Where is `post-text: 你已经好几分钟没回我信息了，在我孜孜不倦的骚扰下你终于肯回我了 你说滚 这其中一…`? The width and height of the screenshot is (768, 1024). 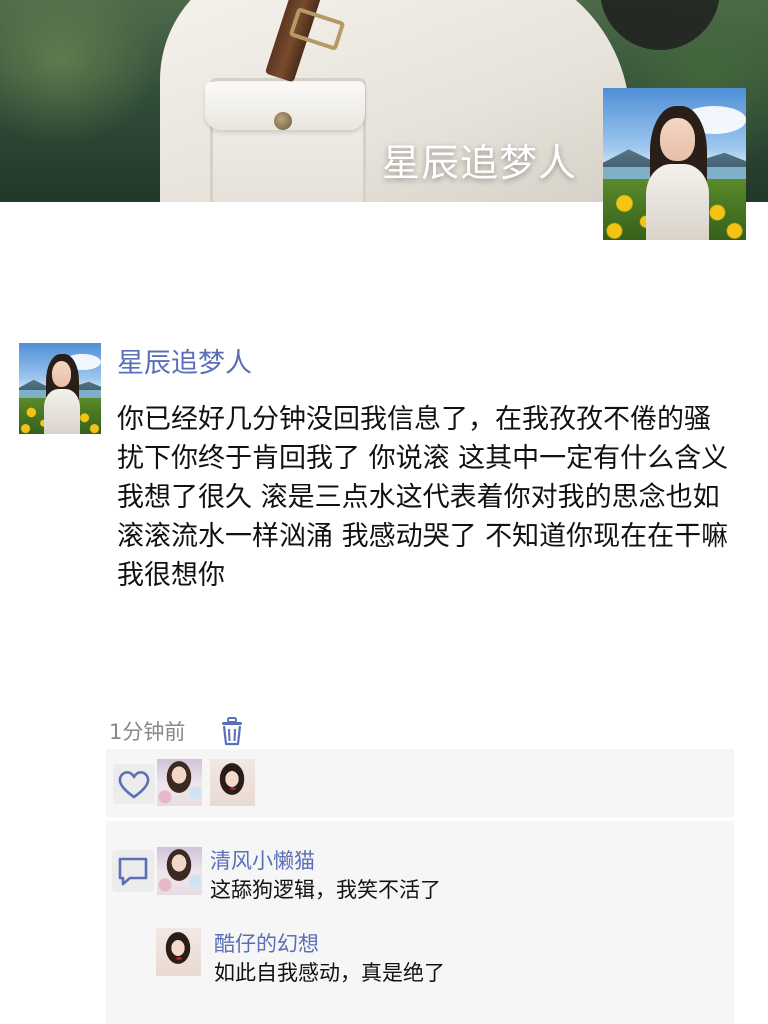 post-text: 你已经好几分钟没回我信息了，在我孜孜不倦的骚扰下你终于肯回我了 你说滚 这其中一… is located at coordinates (423, 497).